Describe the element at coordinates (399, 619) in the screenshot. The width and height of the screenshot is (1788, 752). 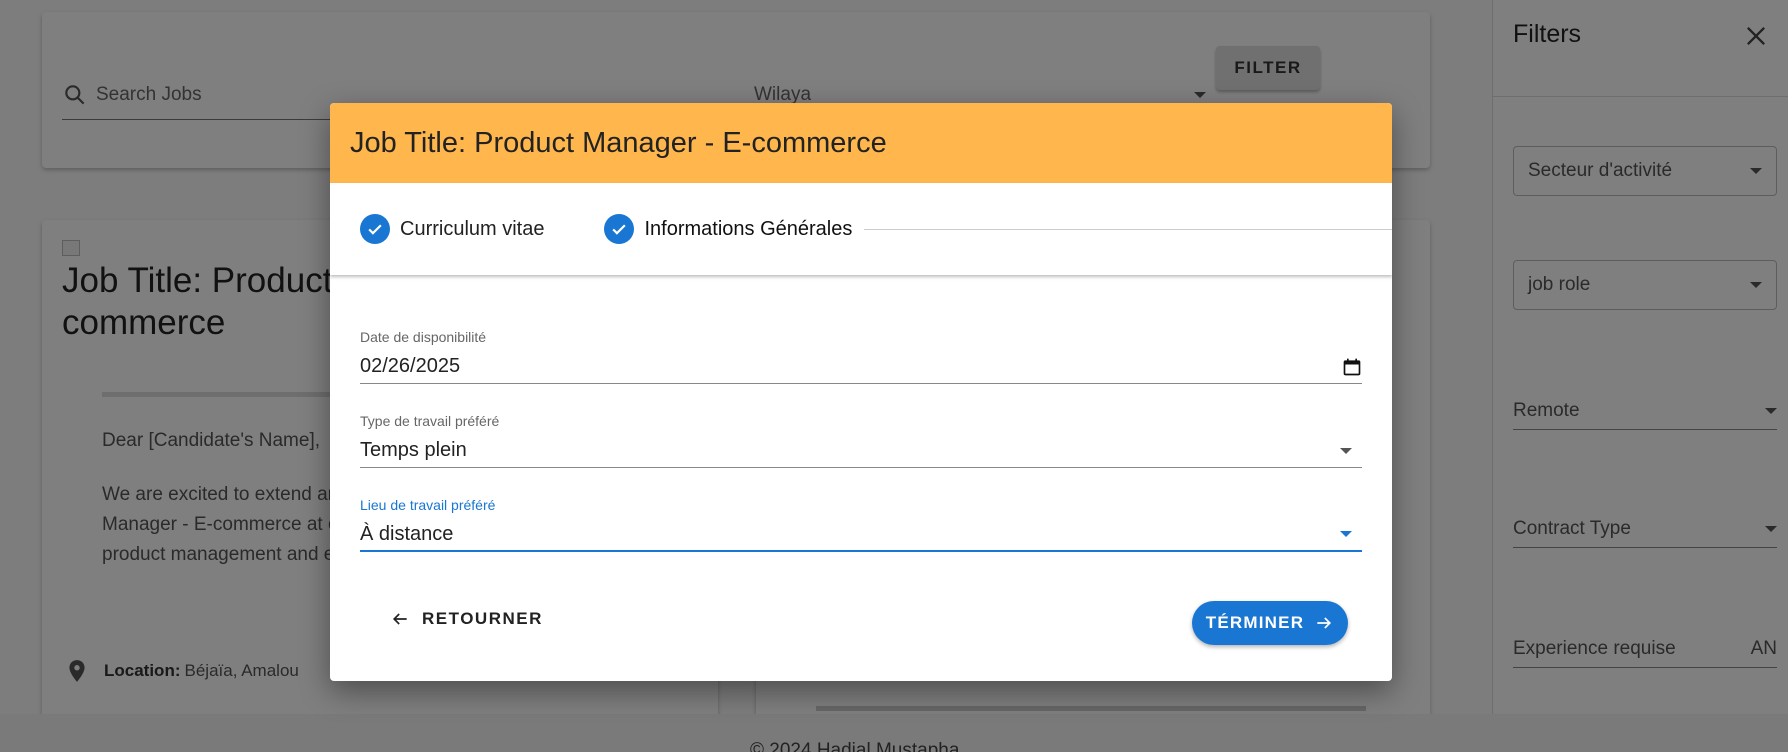
I see `arrow-left-icon` at that location.